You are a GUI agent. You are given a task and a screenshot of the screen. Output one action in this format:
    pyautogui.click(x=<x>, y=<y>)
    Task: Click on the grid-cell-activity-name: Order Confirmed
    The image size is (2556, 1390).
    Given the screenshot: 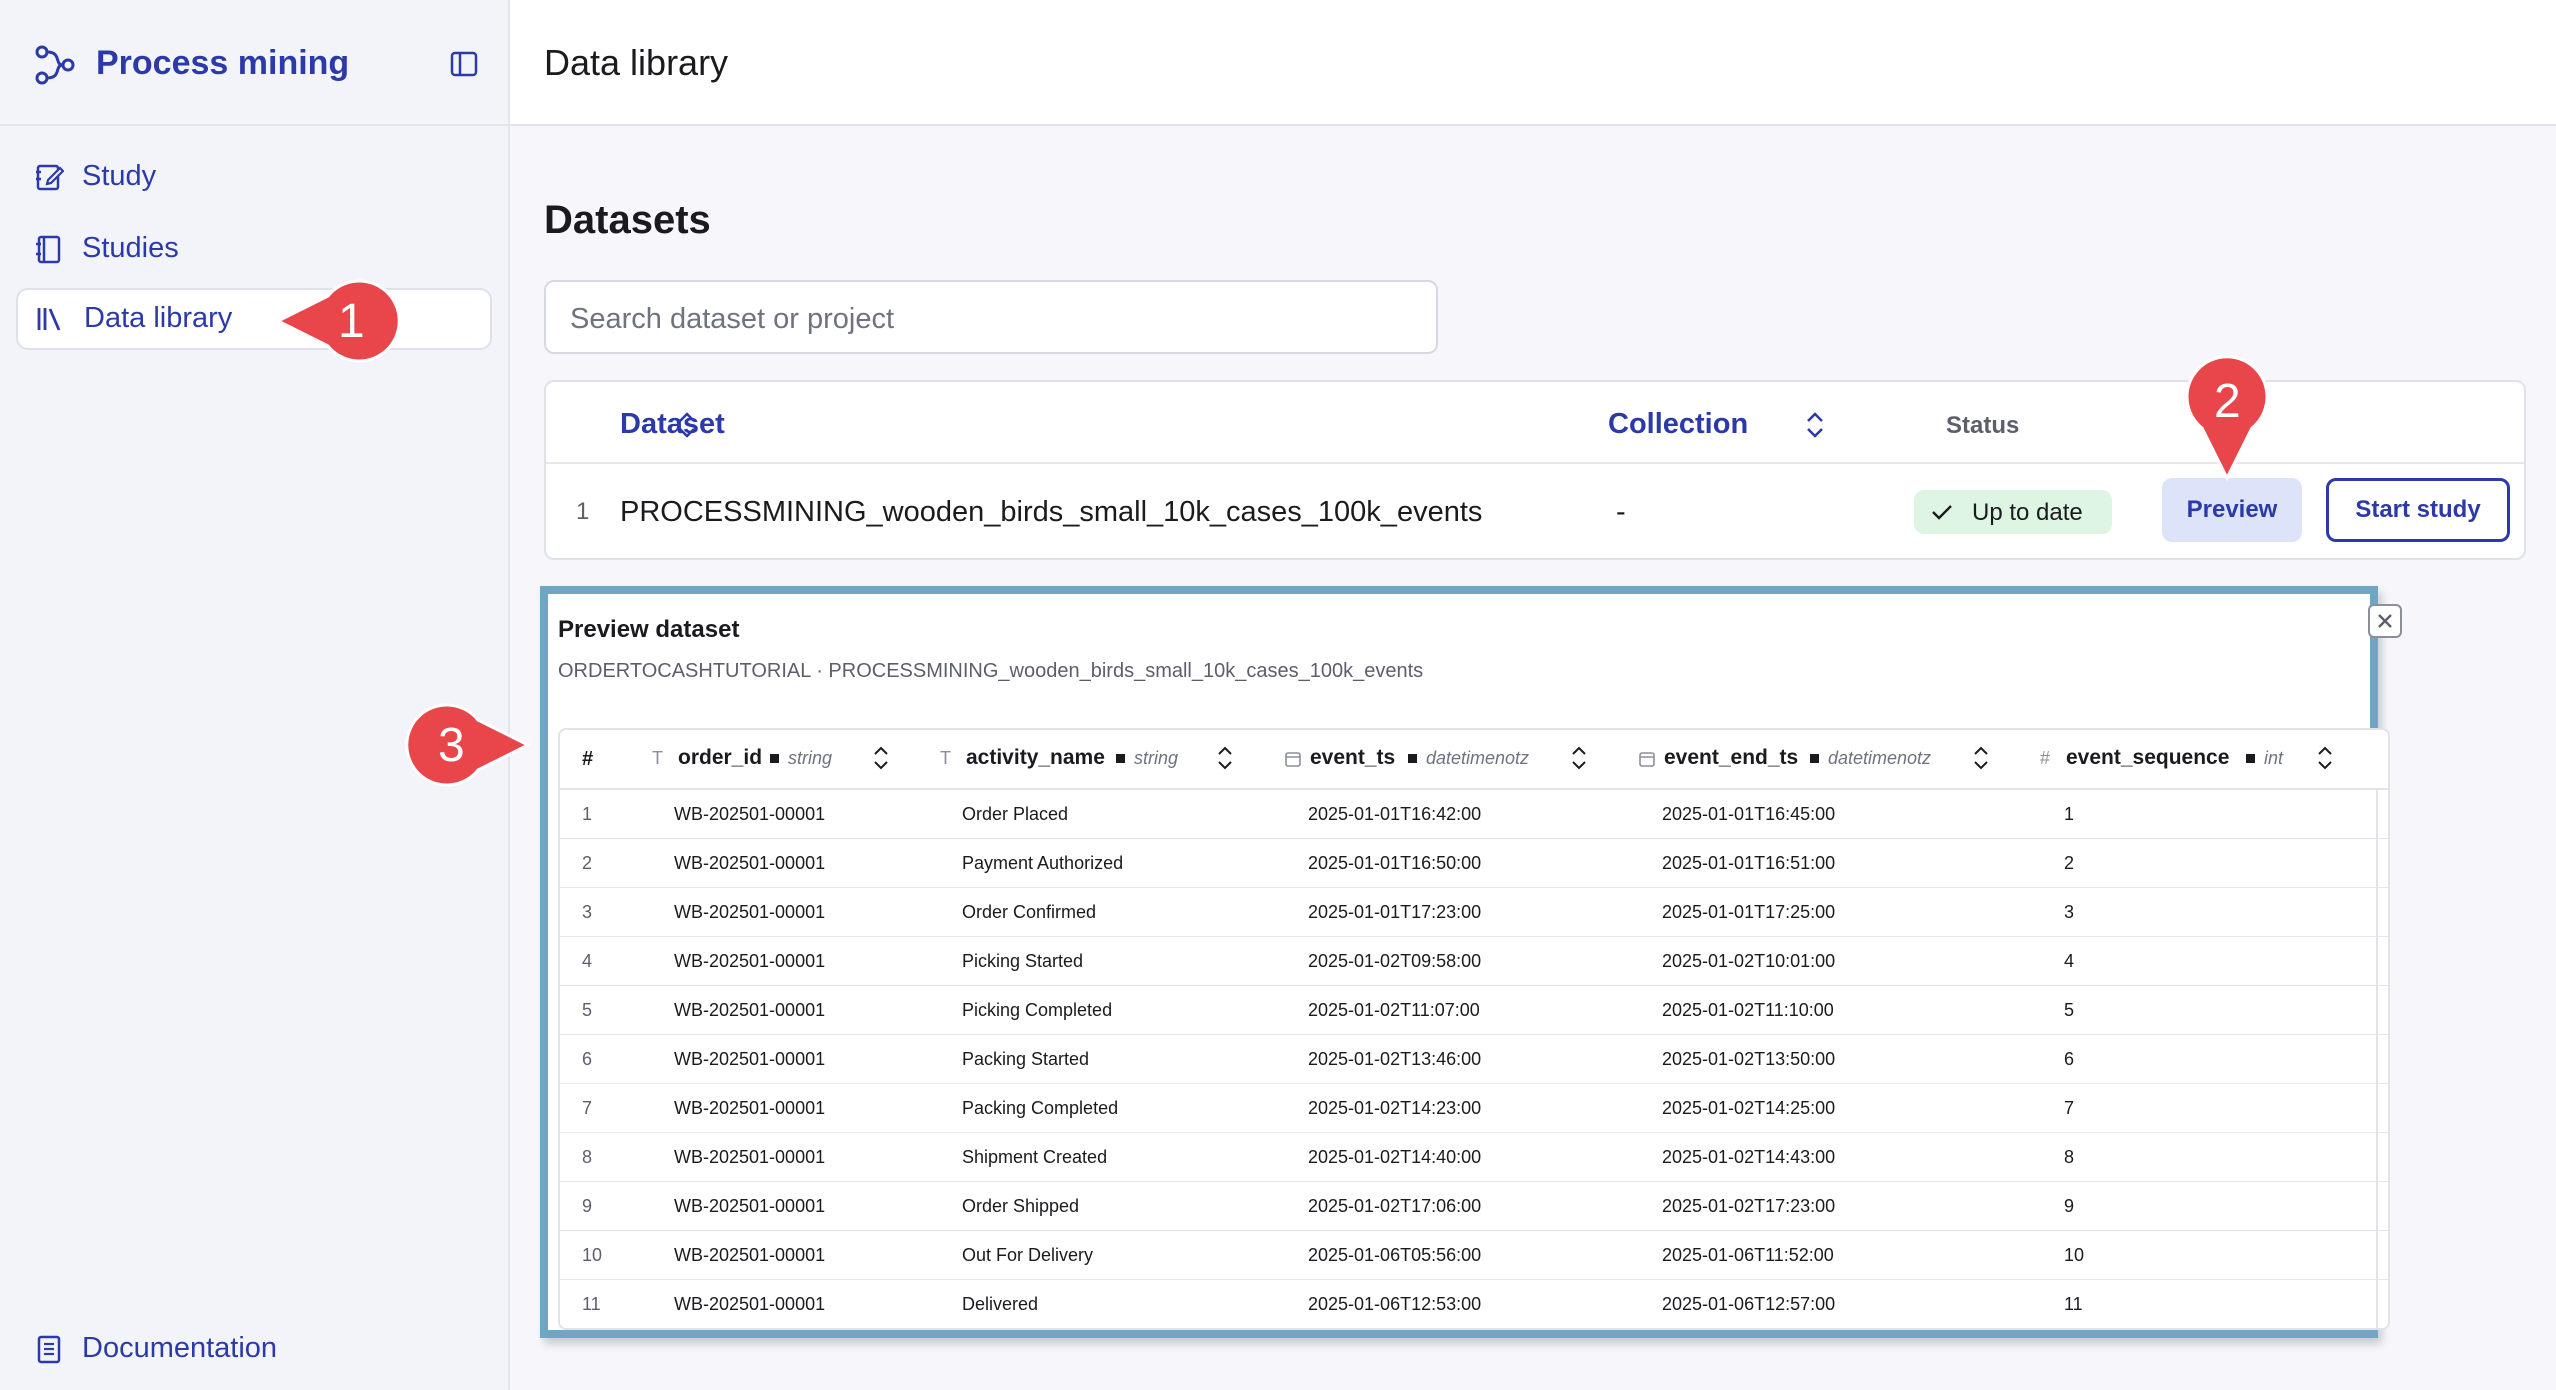 What is the action you would take?
    pyautogui.click(x=1029, y=912)
    